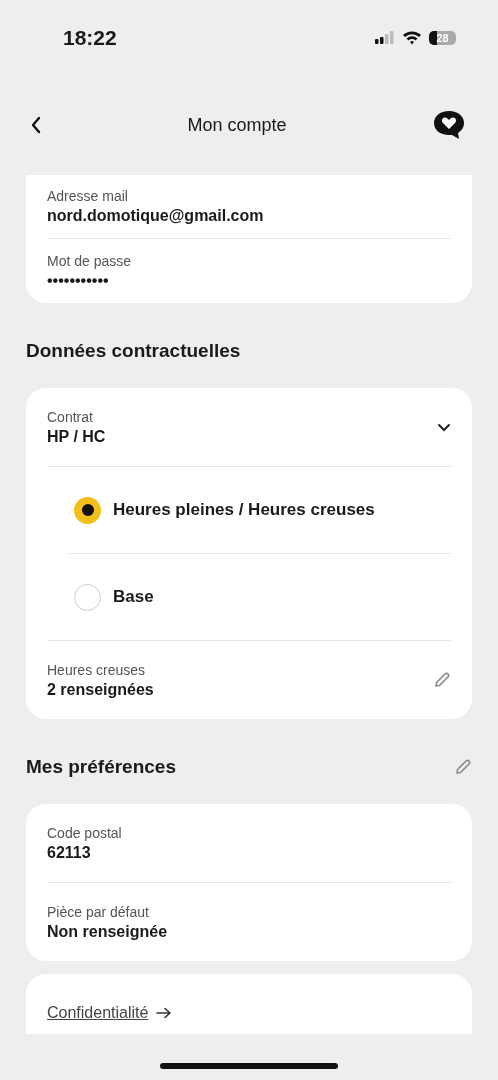 This screenshot has width=498, height=1080. What do you see at coordinates (237, 125) in the screenshot?
I see `page-title: Mon compte` at bounding box center [237, 125].